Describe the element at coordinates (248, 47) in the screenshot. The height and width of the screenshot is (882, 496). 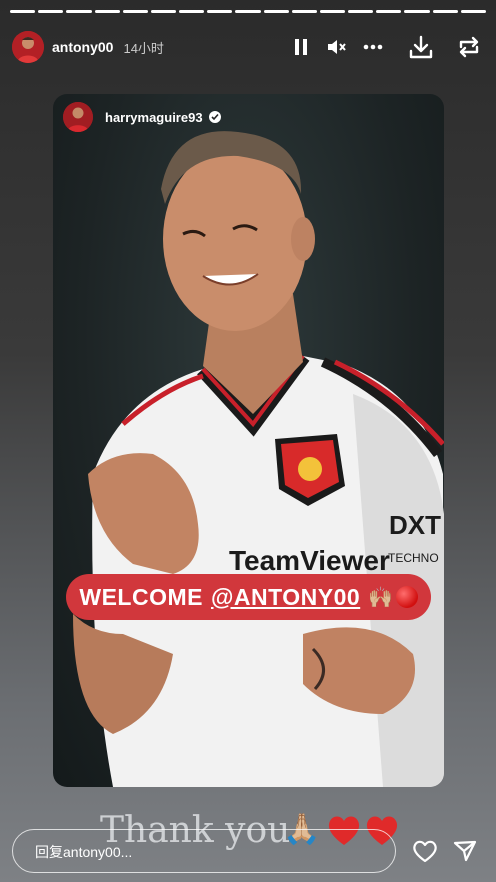
I see `story-header: antony00 14小时` at that location.